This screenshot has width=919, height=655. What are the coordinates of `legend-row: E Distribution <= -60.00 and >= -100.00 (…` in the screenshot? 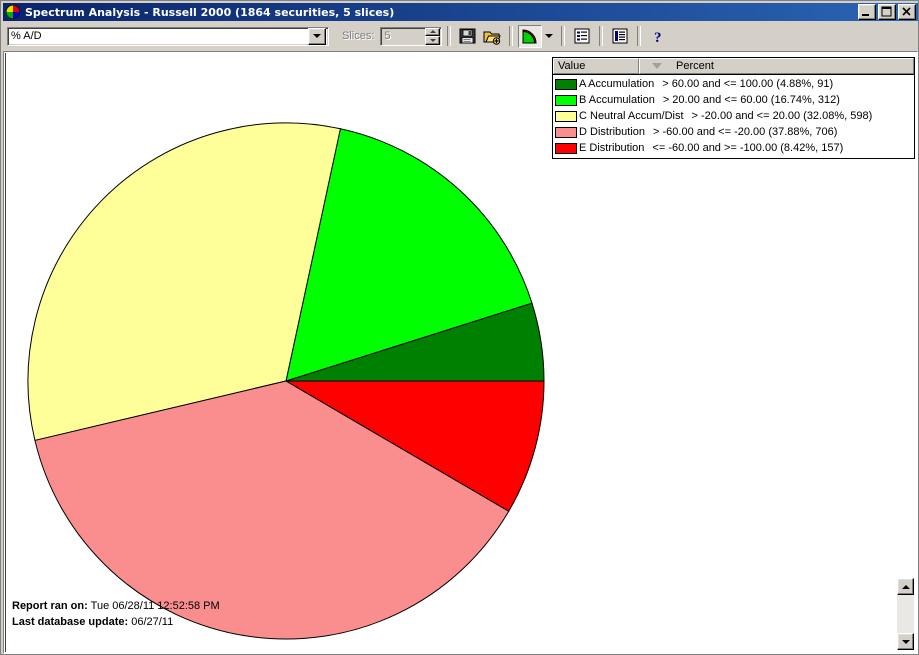 It's located at (733, 148).